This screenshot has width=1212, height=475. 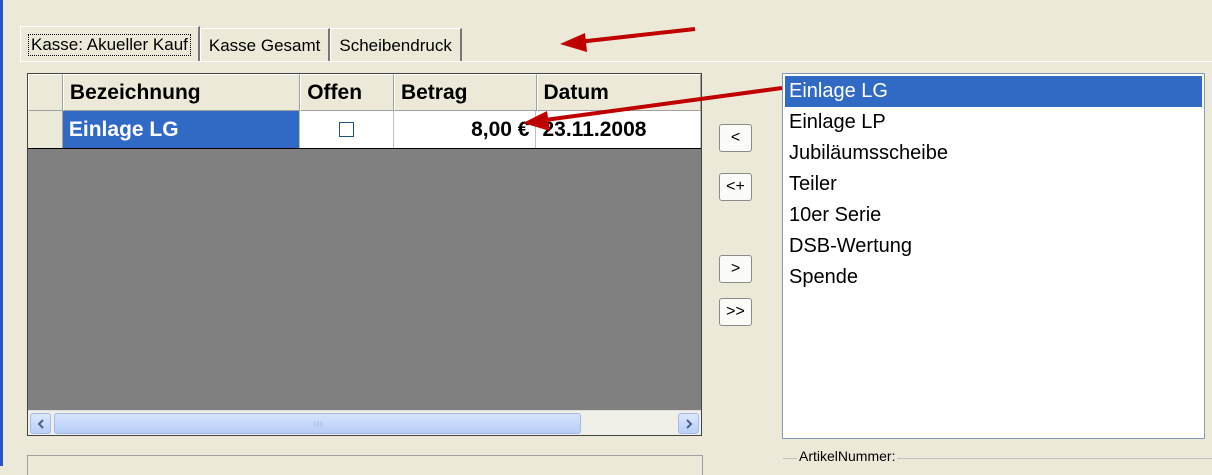 I want to click on arrow-to-scheibendruck-tab, so click(x=628, y=39).